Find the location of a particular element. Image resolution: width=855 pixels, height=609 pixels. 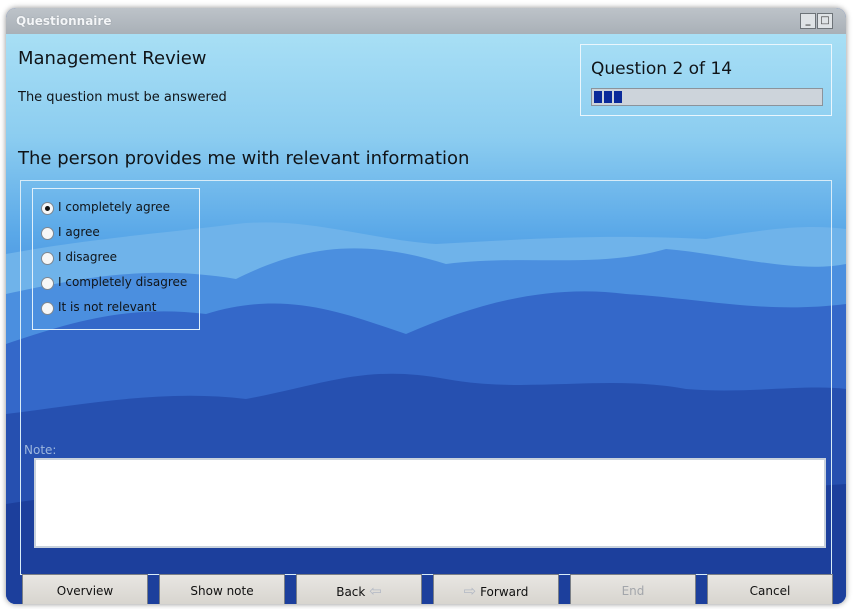

forward-button: ⇨ Forward is located at coordinates (496, 589).